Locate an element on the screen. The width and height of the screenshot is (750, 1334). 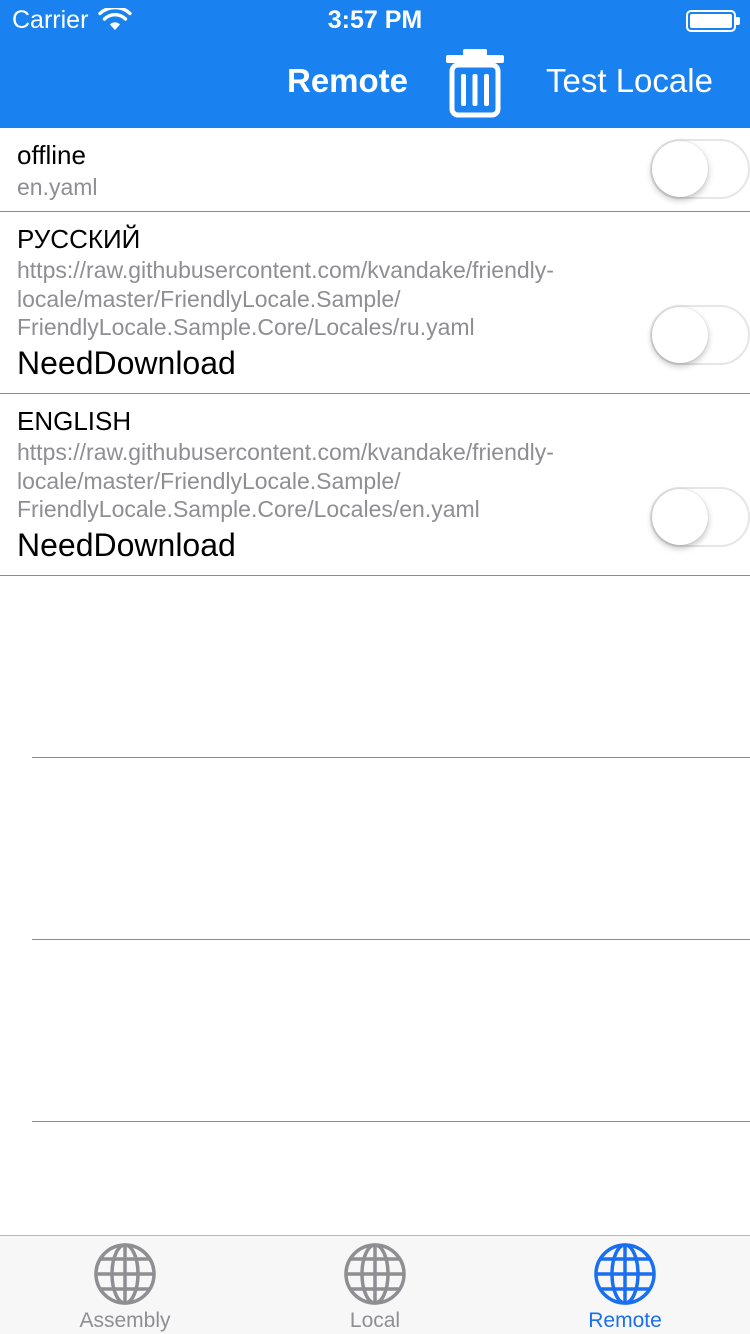
test-locale-button: Test Locale is located at coordinates (629, 81).